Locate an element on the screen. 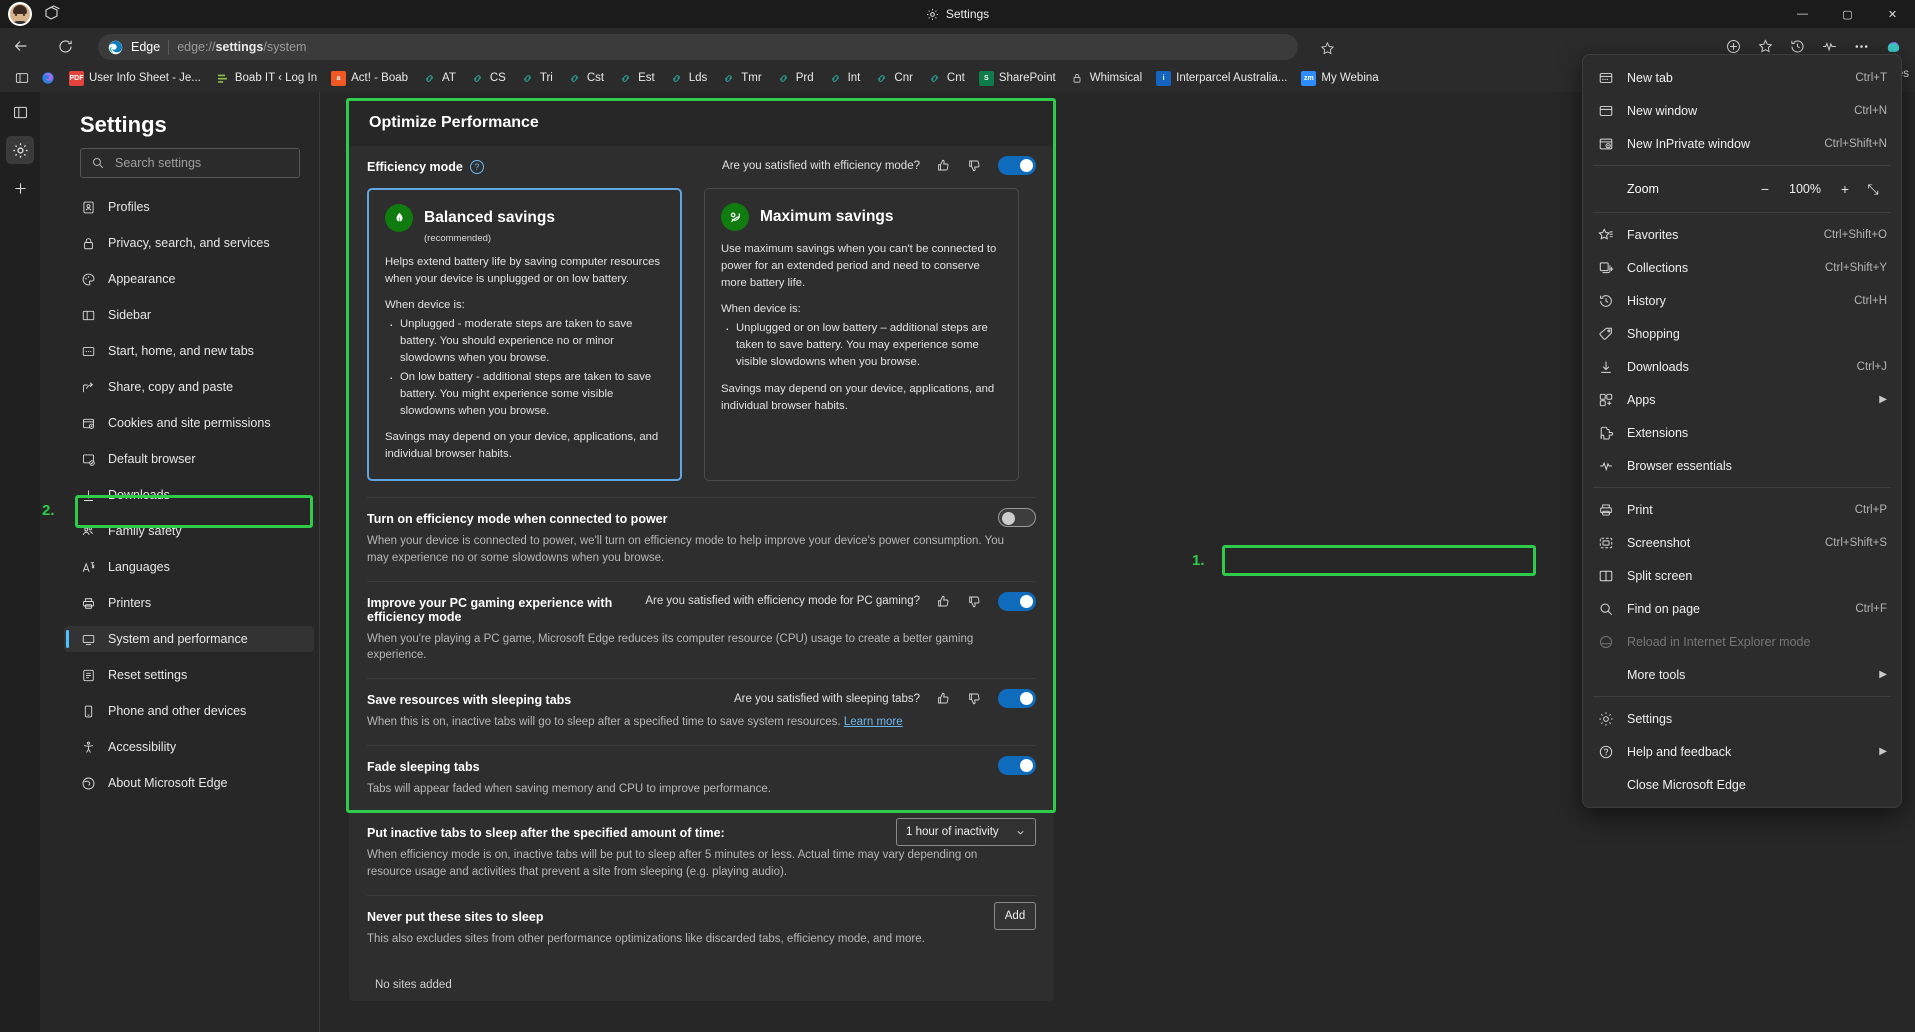 Image resolution: width=1915 pixels, height=1032 pixels. sidebar-item-printers: Printers is located at coordinates (189, 603).